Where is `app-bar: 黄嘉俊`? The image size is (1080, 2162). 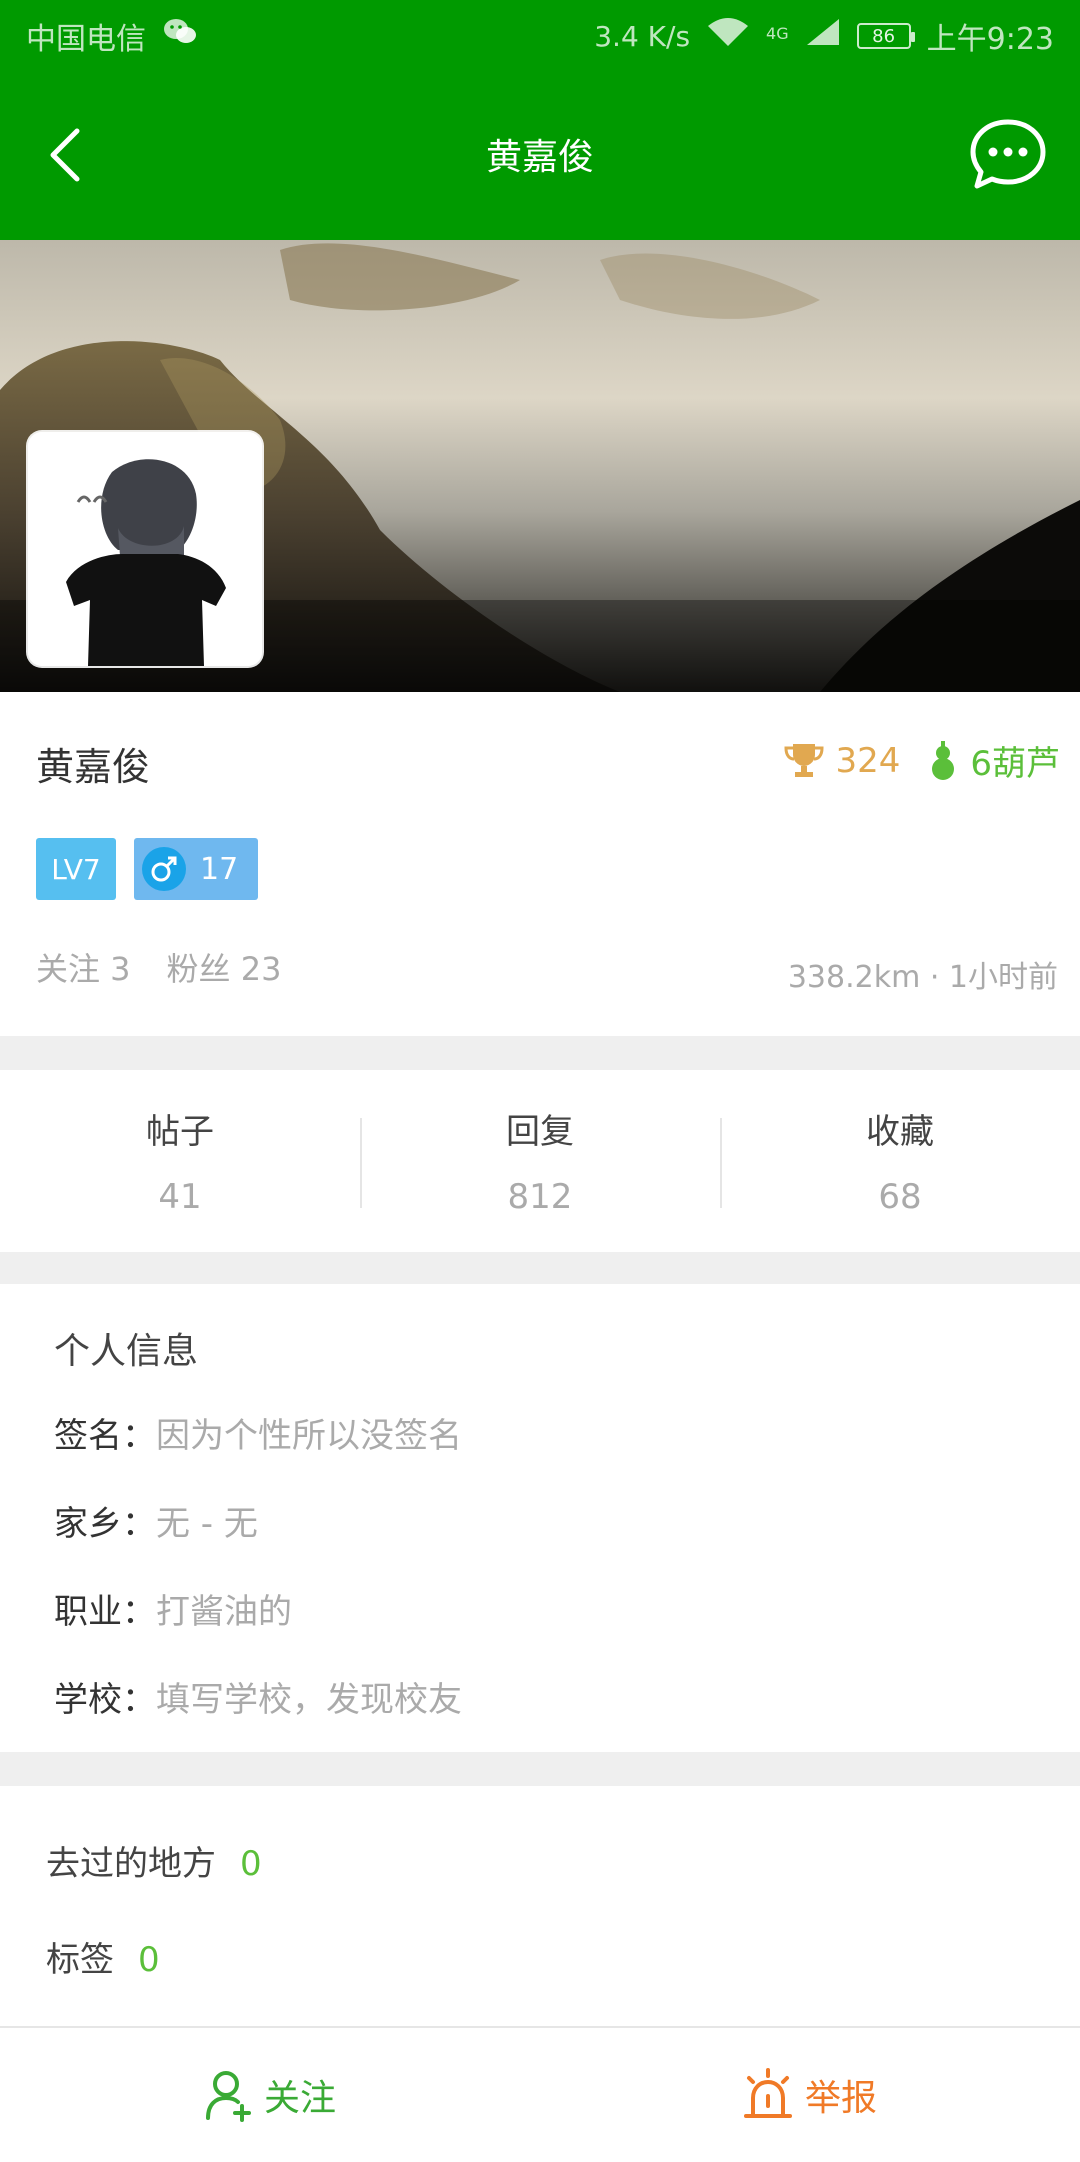 app-bar: 黄嘉俊 is located at coordinates (540, 156).